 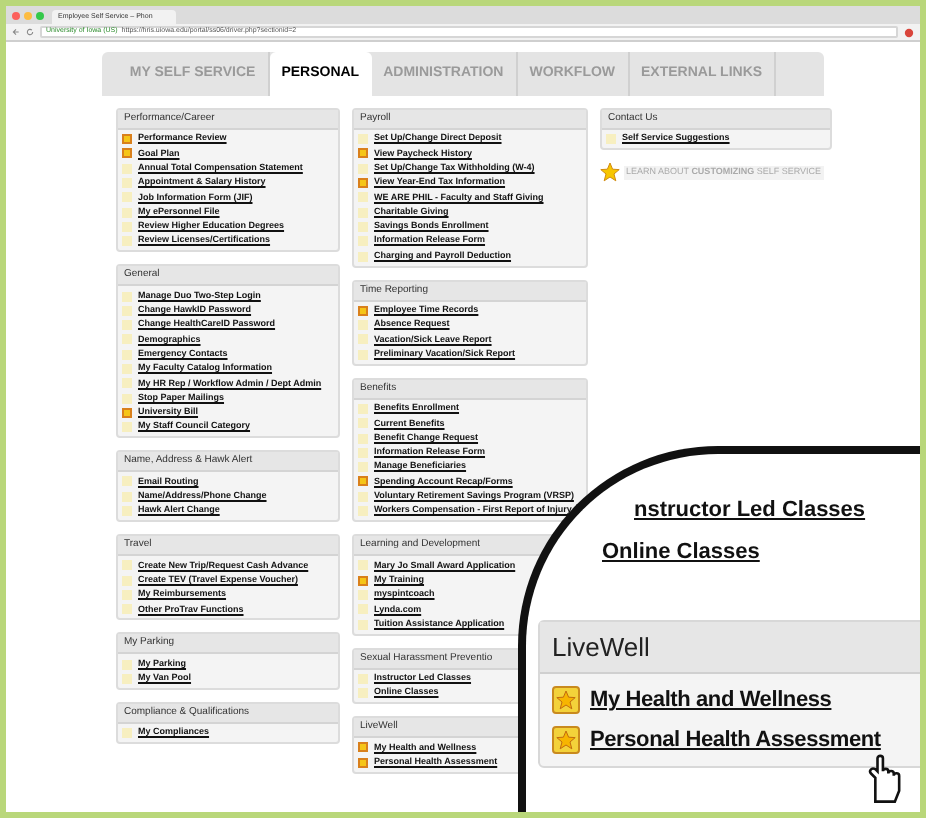 I want to click on link: nstructor Led Classes, so click(x=750, y=510).